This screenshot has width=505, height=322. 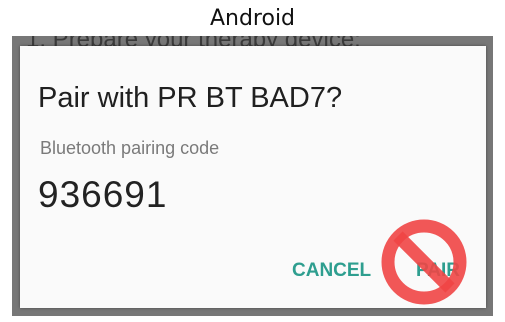 I want to click on pairing-code-value: 936691, so click(x=103, y=194).